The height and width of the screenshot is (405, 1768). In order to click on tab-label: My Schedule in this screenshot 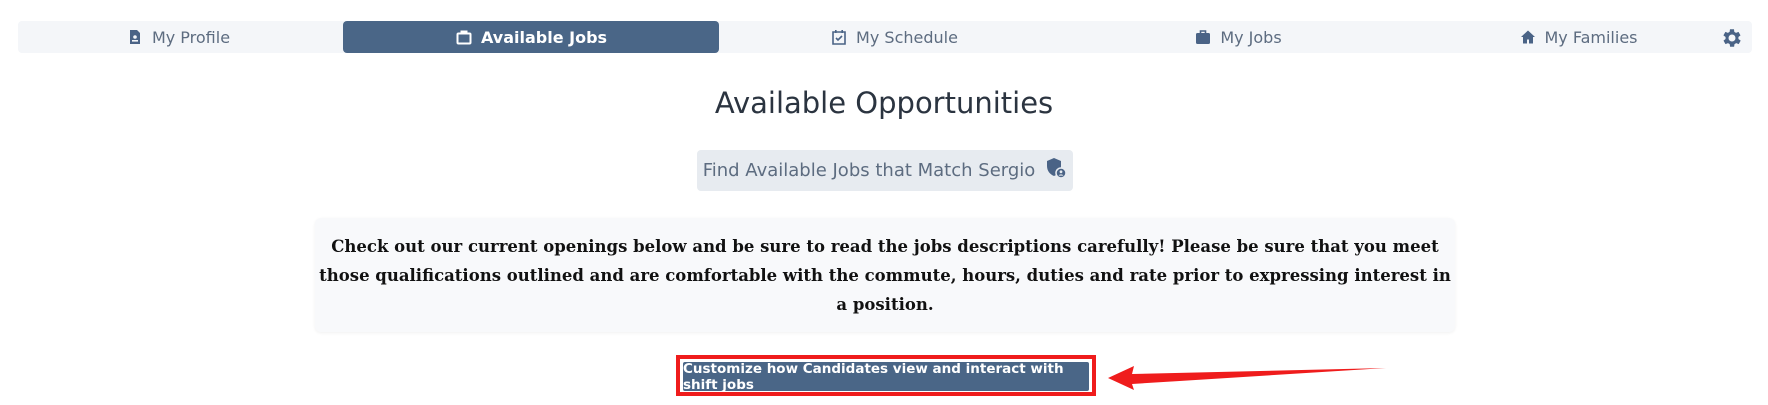, I will do `click(907, 37)`.